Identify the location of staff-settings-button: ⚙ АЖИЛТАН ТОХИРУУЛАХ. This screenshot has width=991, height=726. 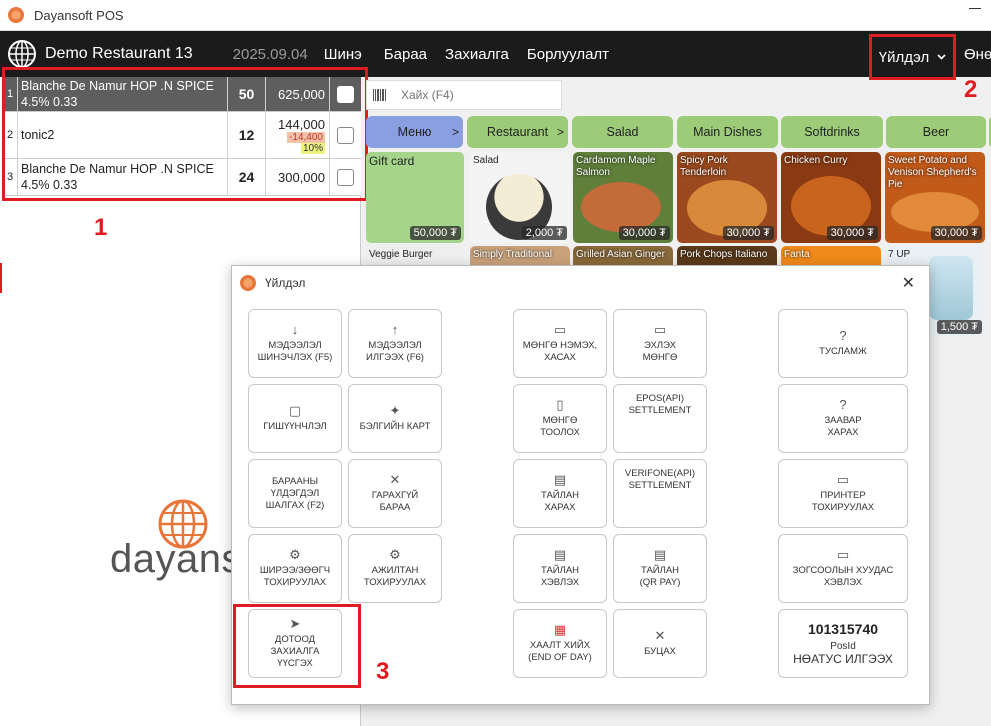
(395, 568).